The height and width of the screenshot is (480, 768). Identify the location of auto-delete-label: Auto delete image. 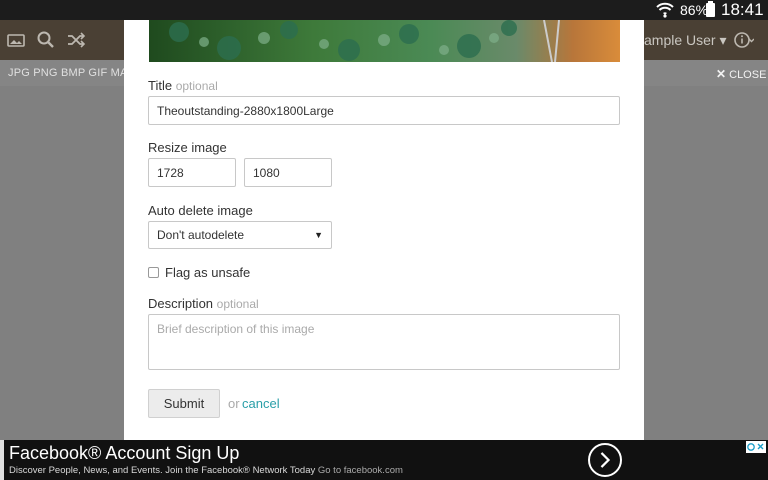
(200, 210).